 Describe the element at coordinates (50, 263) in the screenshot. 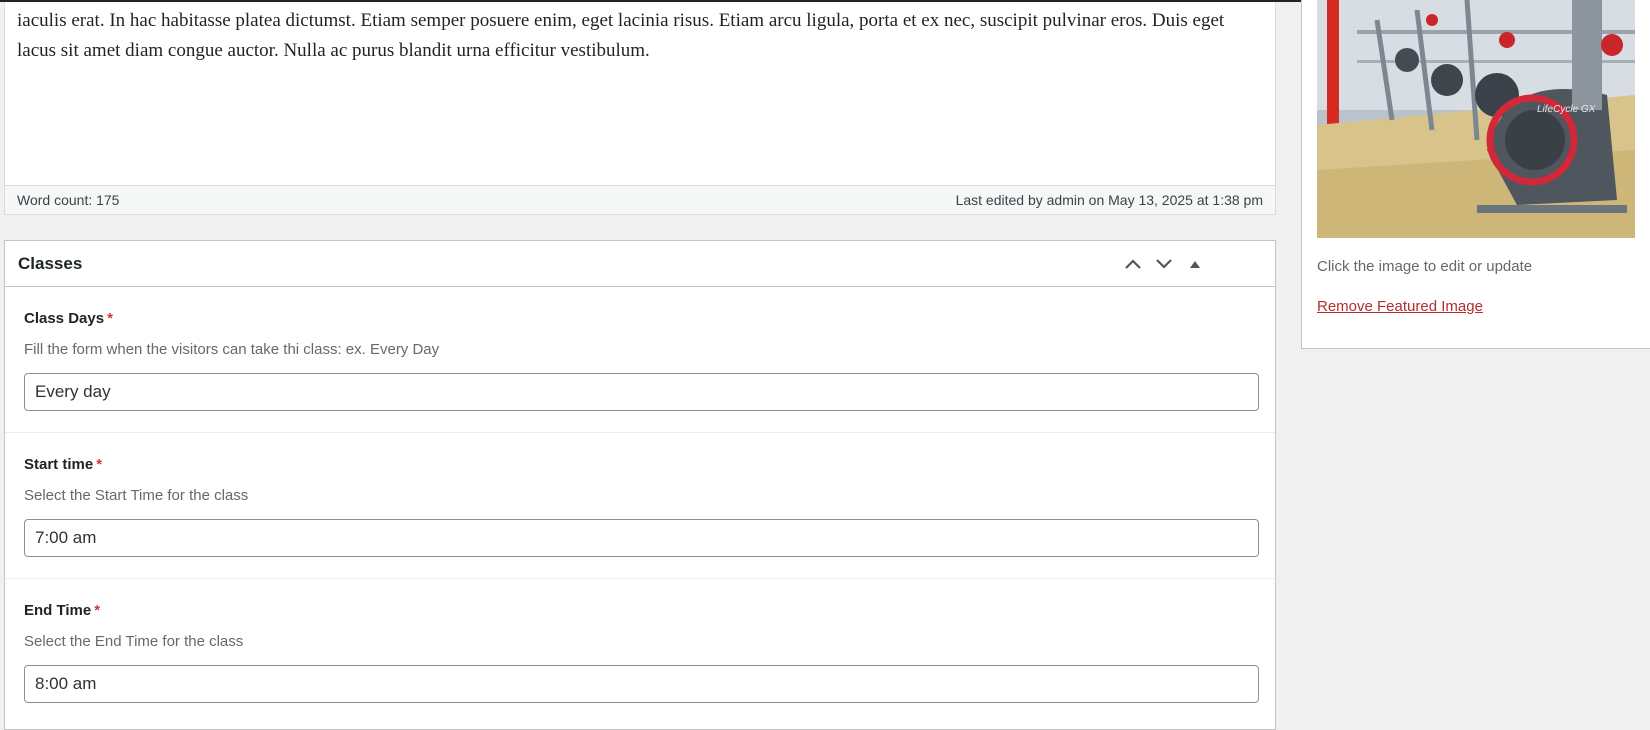

I see `metabox-title: Classes` at that location.